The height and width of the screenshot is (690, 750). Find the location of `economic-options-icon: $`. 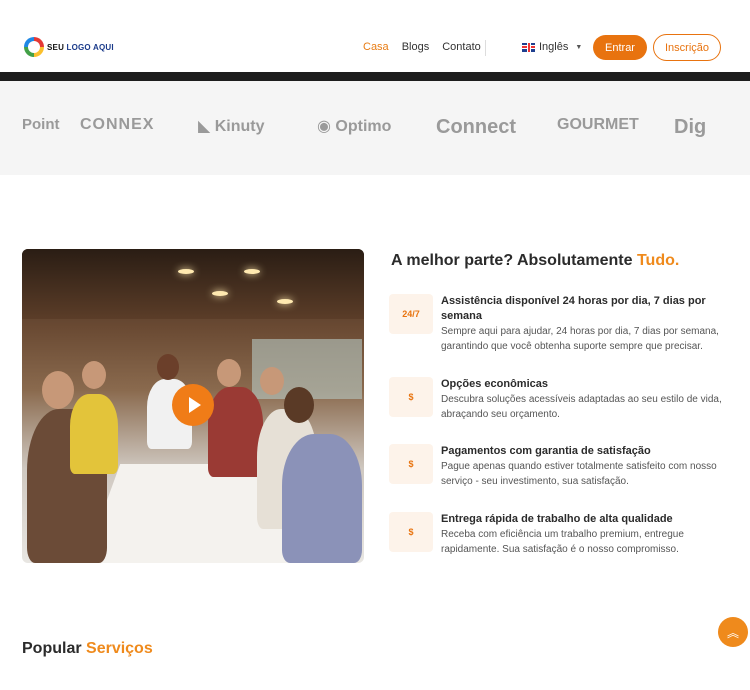

economic-options-icon: $ is located at coordinates (411, 397).